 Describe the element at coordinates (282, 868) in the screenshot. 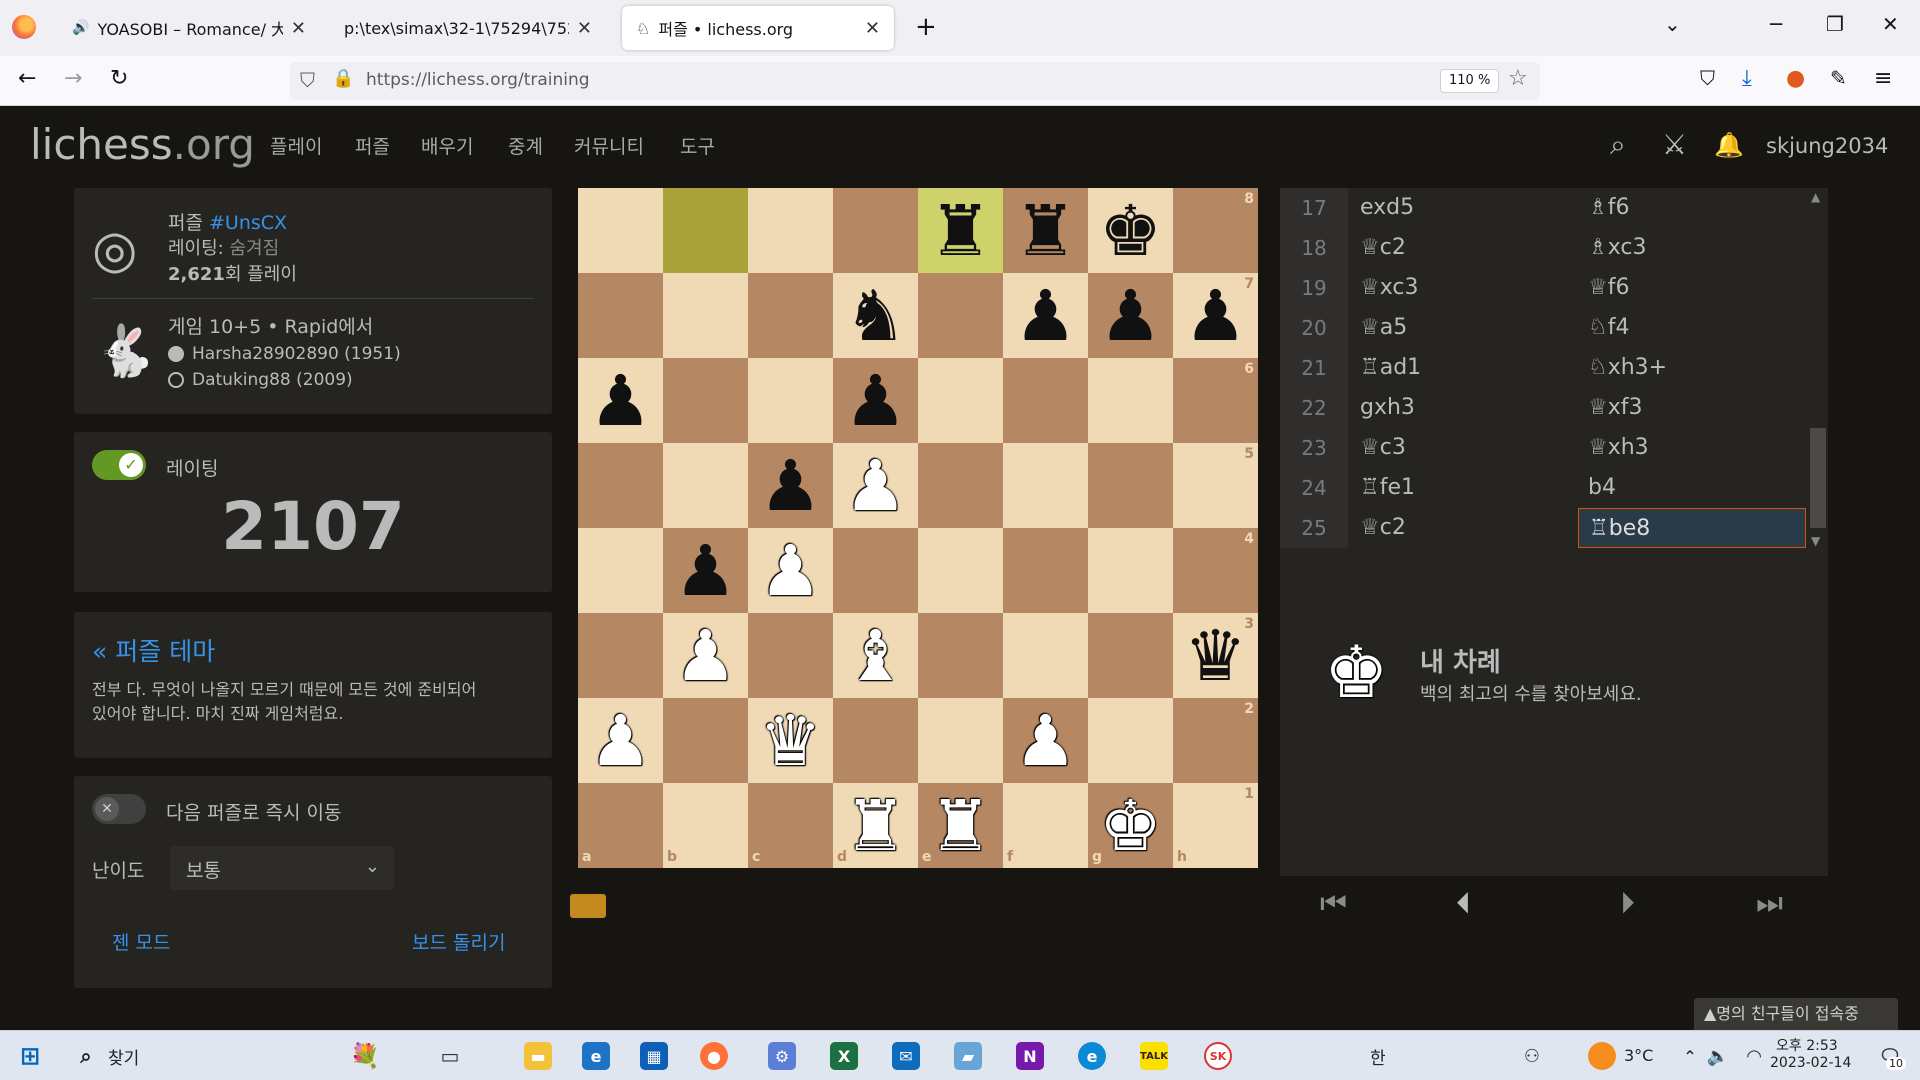

I see `difficulty-select: 보통 ⌄` at that location.